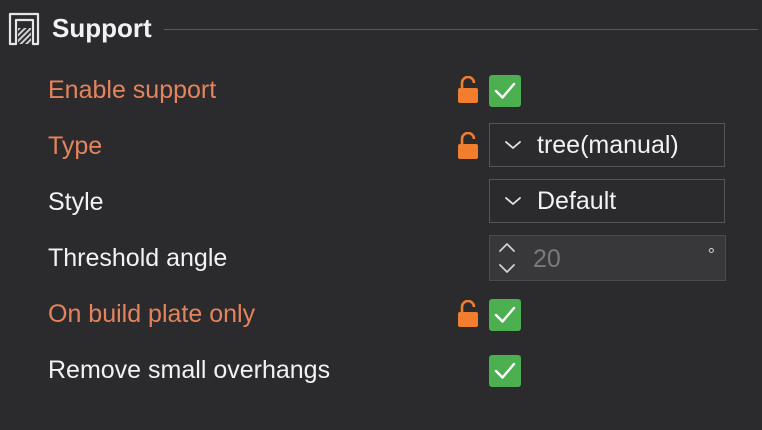  What do you see at coordinates (577, 201) in the screenshot?
I see `style-value: Default` at bounding box center [577, 201].